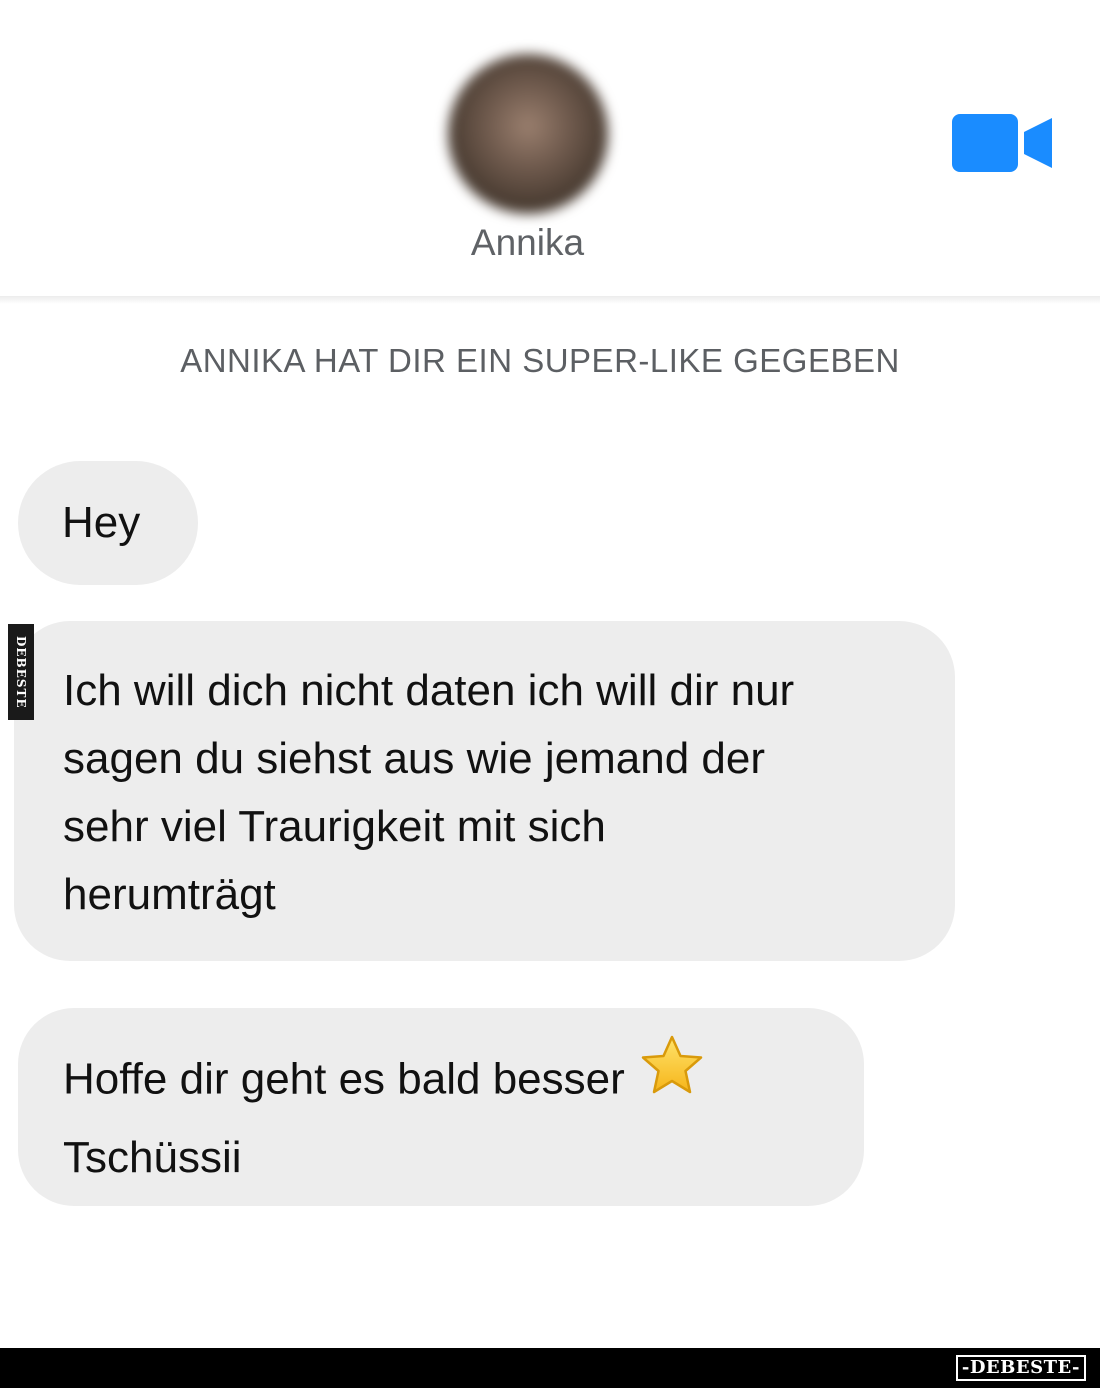 The width and height of the screenshot is (1100, 1388). What do you see at coordinates (414, 758) in the screenshot?
I see `message-text: sagen du siehst aus wie jemand der` at bounding box center [414, 758].